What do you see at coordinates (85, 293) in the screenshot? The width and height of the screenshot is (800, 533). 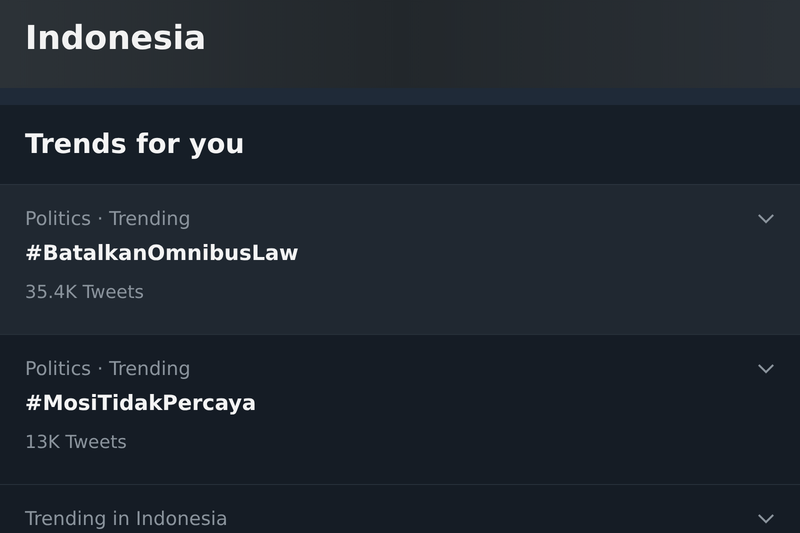 I see `tweet-count: 35.4K Tweets` at bounding box center [85, 293].